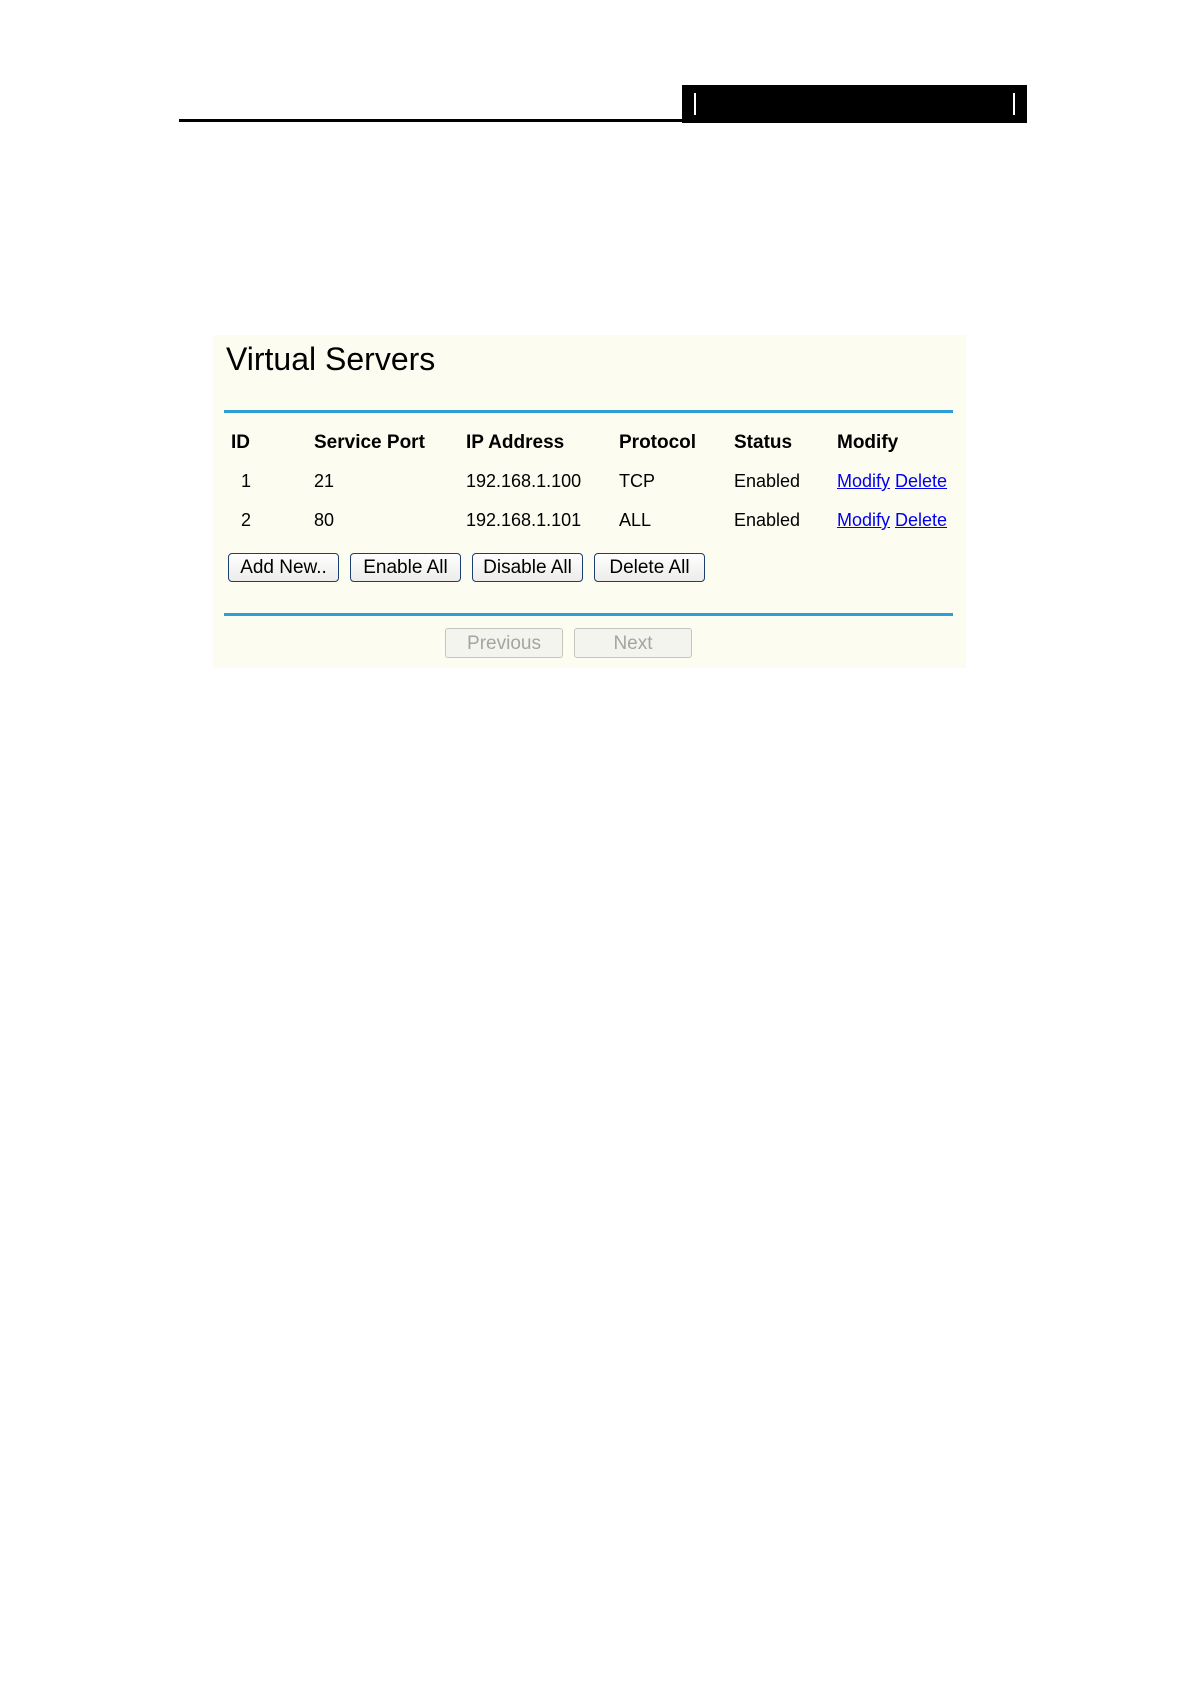 The image size is (1191, 1685). I want to click on row-2-status: Enabled, so click(767, 520).